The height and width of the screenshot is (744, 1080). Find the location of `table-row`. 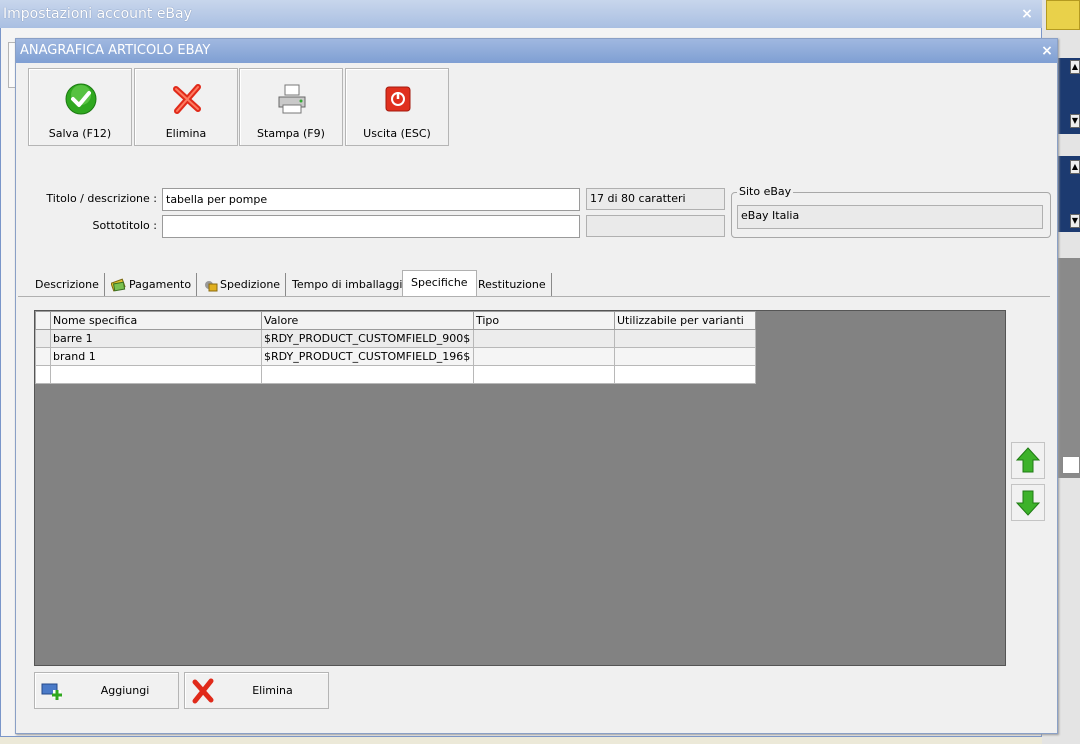

table-row is located at coordinates (395, 374).